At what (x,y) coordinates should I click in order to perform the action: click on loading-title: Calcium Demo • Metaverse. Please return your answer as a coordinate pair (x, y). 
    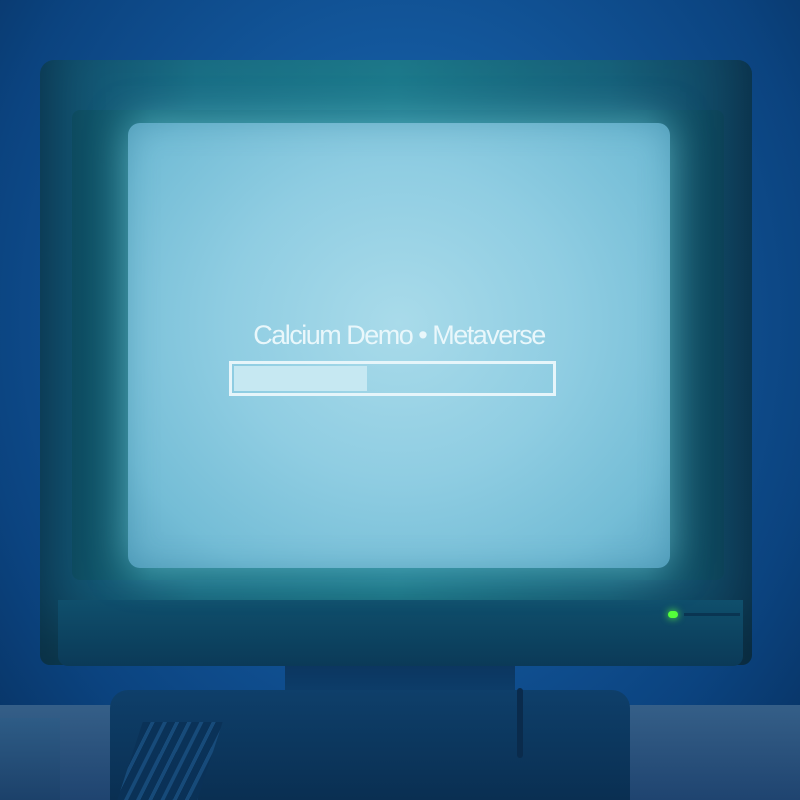
    Looking at the image, I should click on (399, 335).